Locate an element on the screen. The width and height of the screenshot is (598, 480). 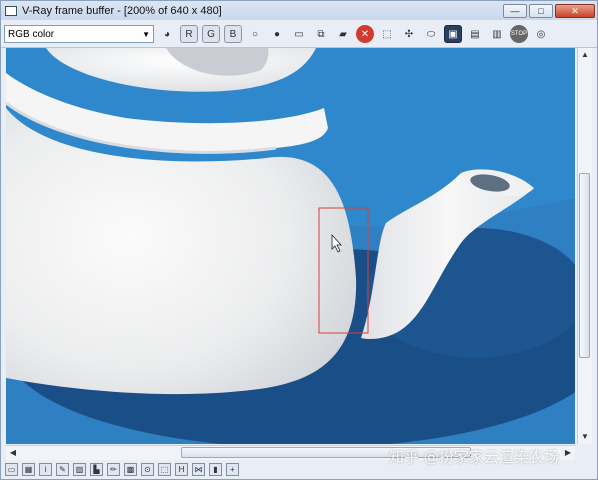
link-button: ⬭ is located at coordinates (431, 34).